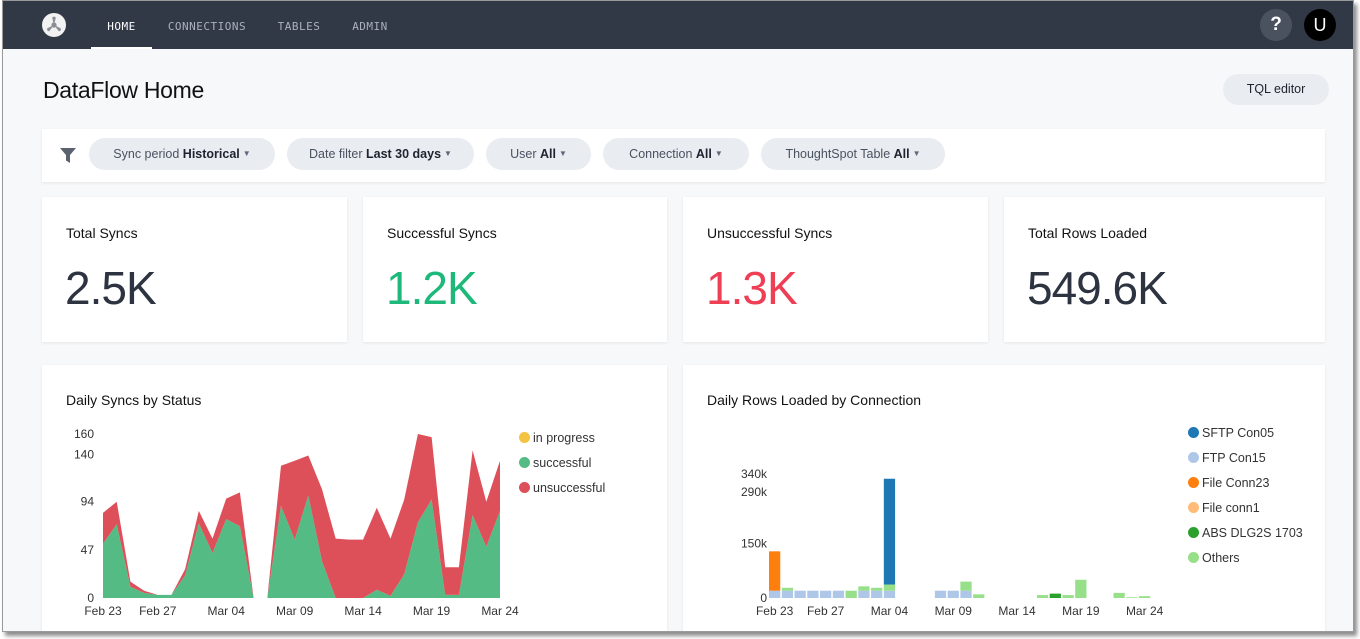  I want to click on help-button: ?, so click(1276, 25).